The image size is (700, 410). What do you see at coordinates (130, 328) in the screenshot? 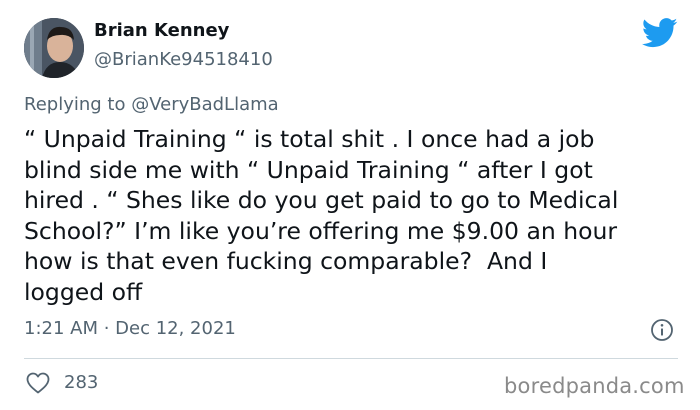
I see `tweet-timestamp: 1:21 AM · Dec 12, 2021` at bounding box center [130, 328].